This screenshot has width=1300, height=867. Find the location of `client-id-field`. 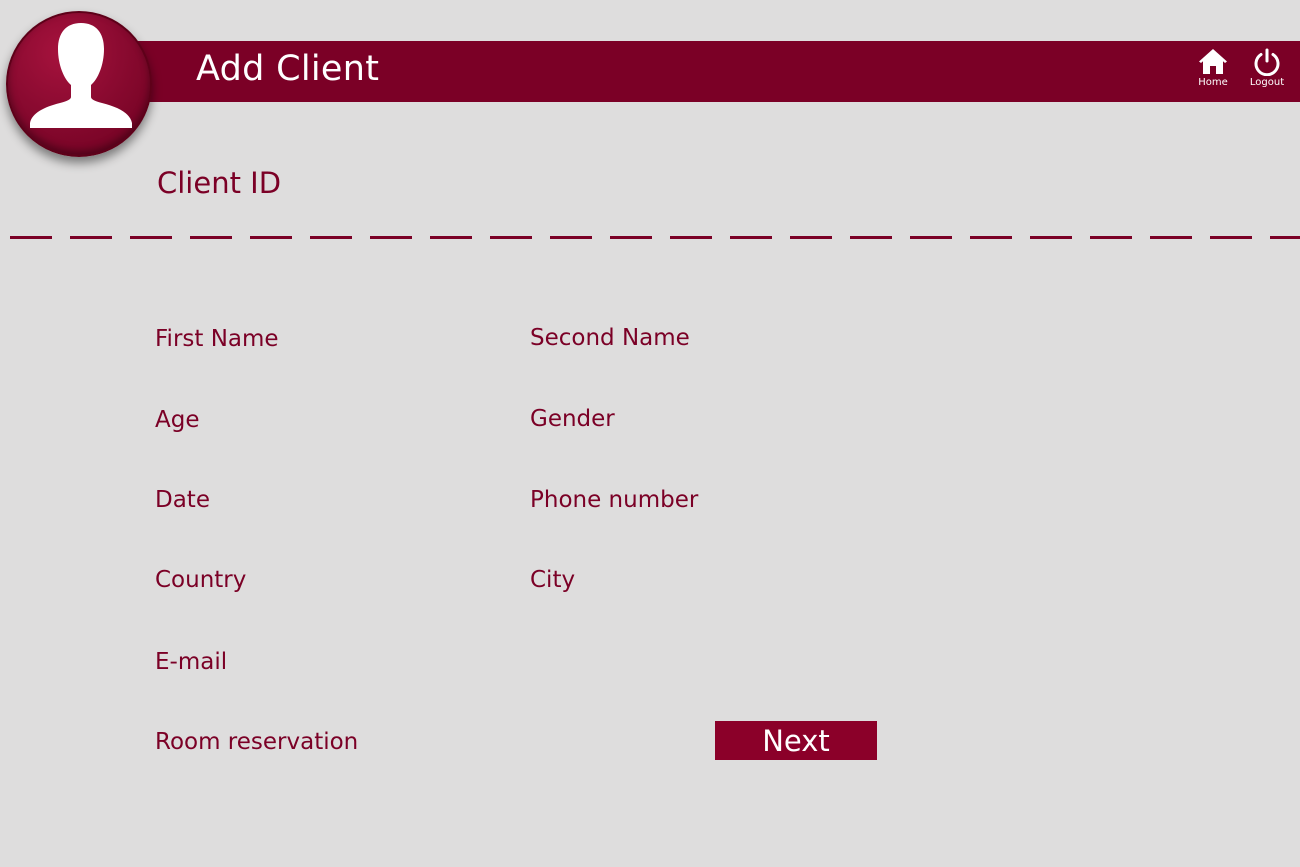

client-id-field is located at coordinates (655, 237).